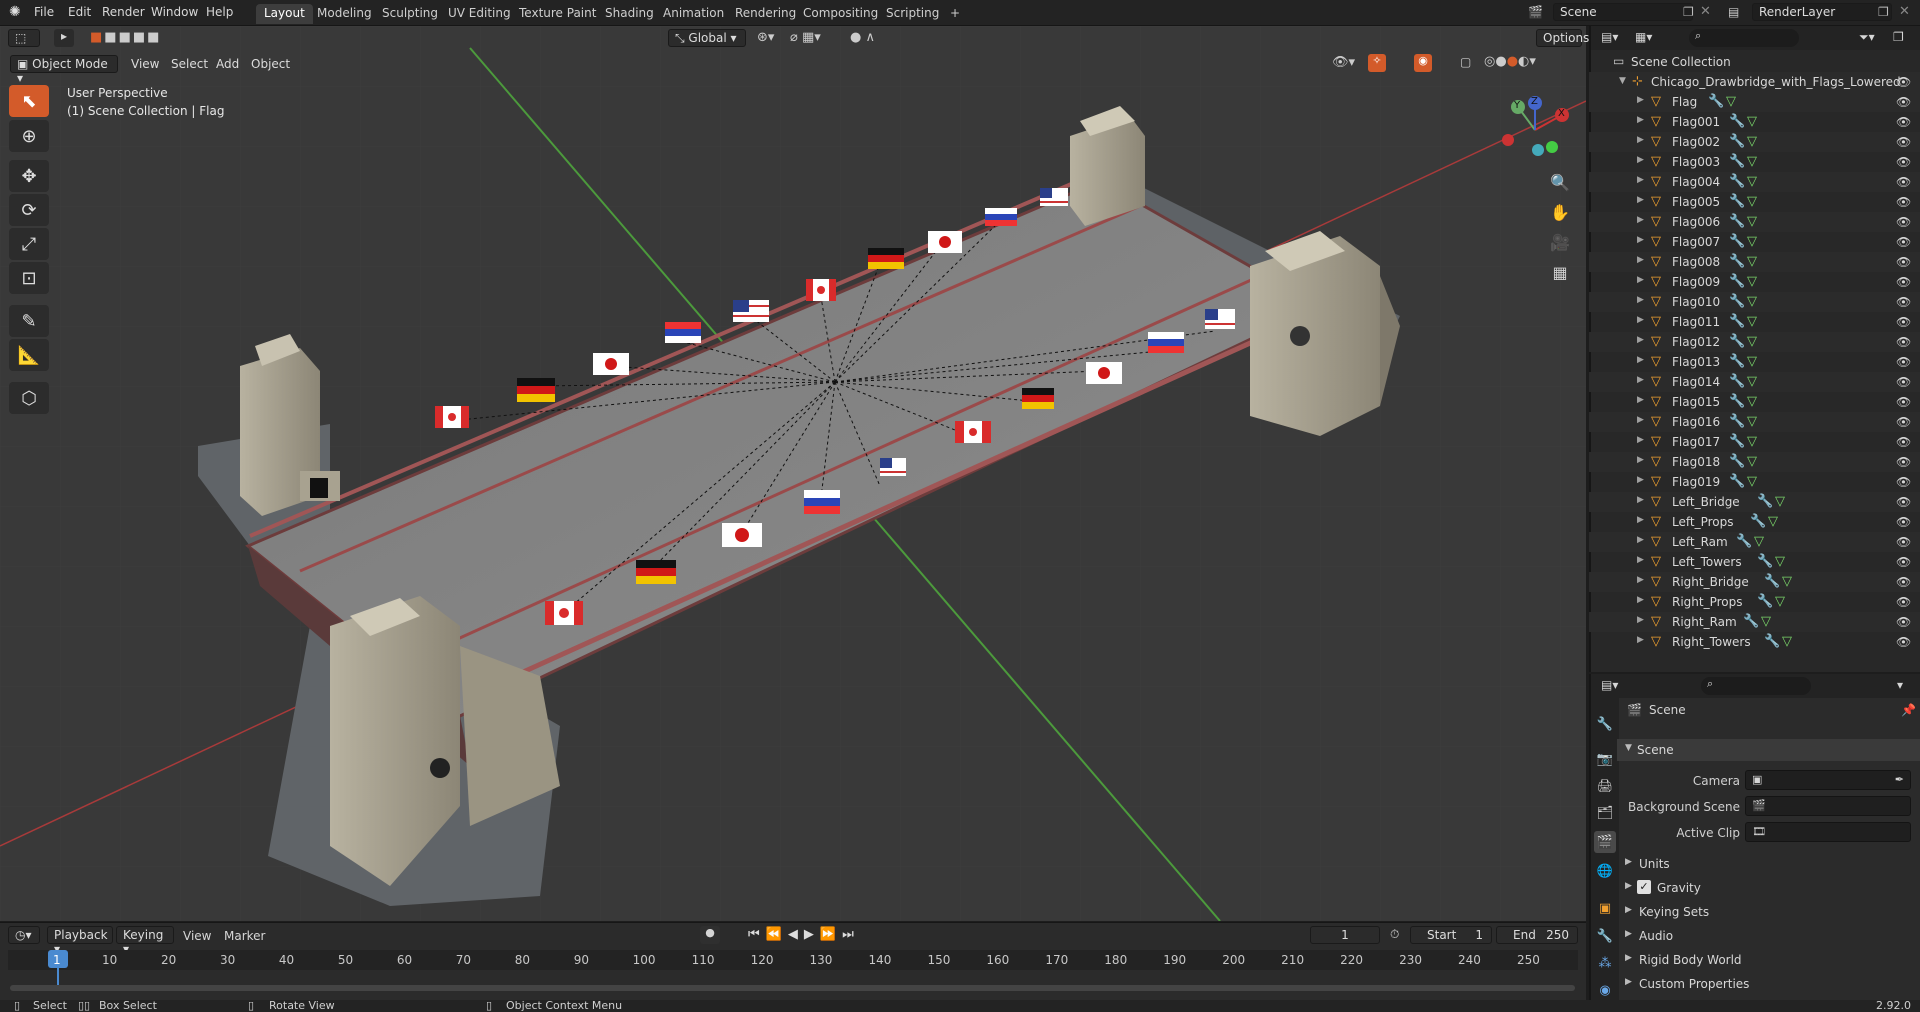  I want to click on viewport-menu-view: View, so click(145, 64).